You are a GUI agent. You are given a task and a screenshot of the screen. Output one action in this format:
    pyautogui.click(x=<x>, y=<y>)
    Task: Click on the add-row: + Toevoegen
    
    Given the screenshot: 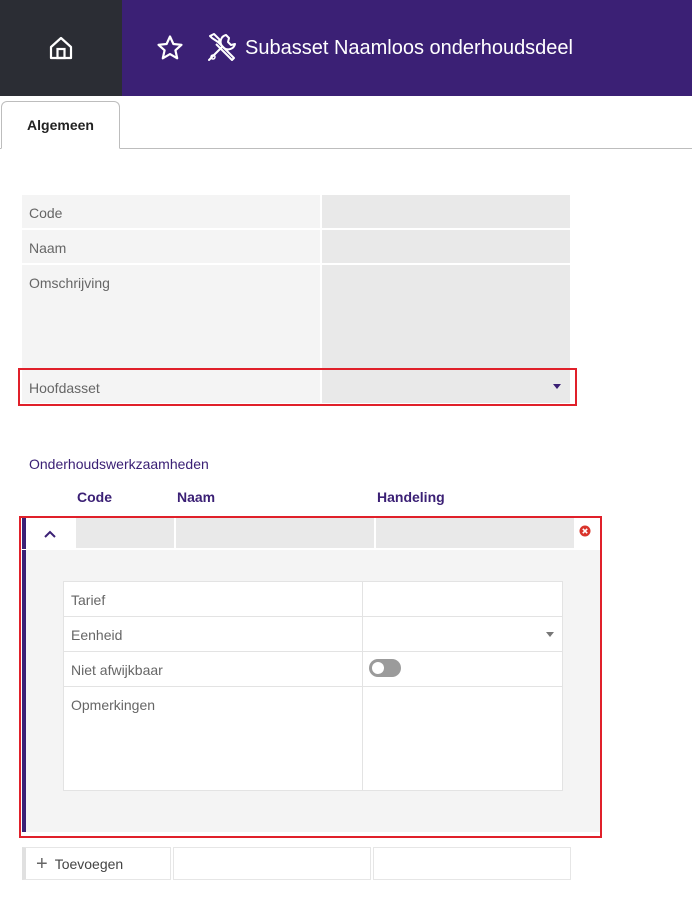 What is the action you would take?
    pyautogui.click(x=296, y=863)
    